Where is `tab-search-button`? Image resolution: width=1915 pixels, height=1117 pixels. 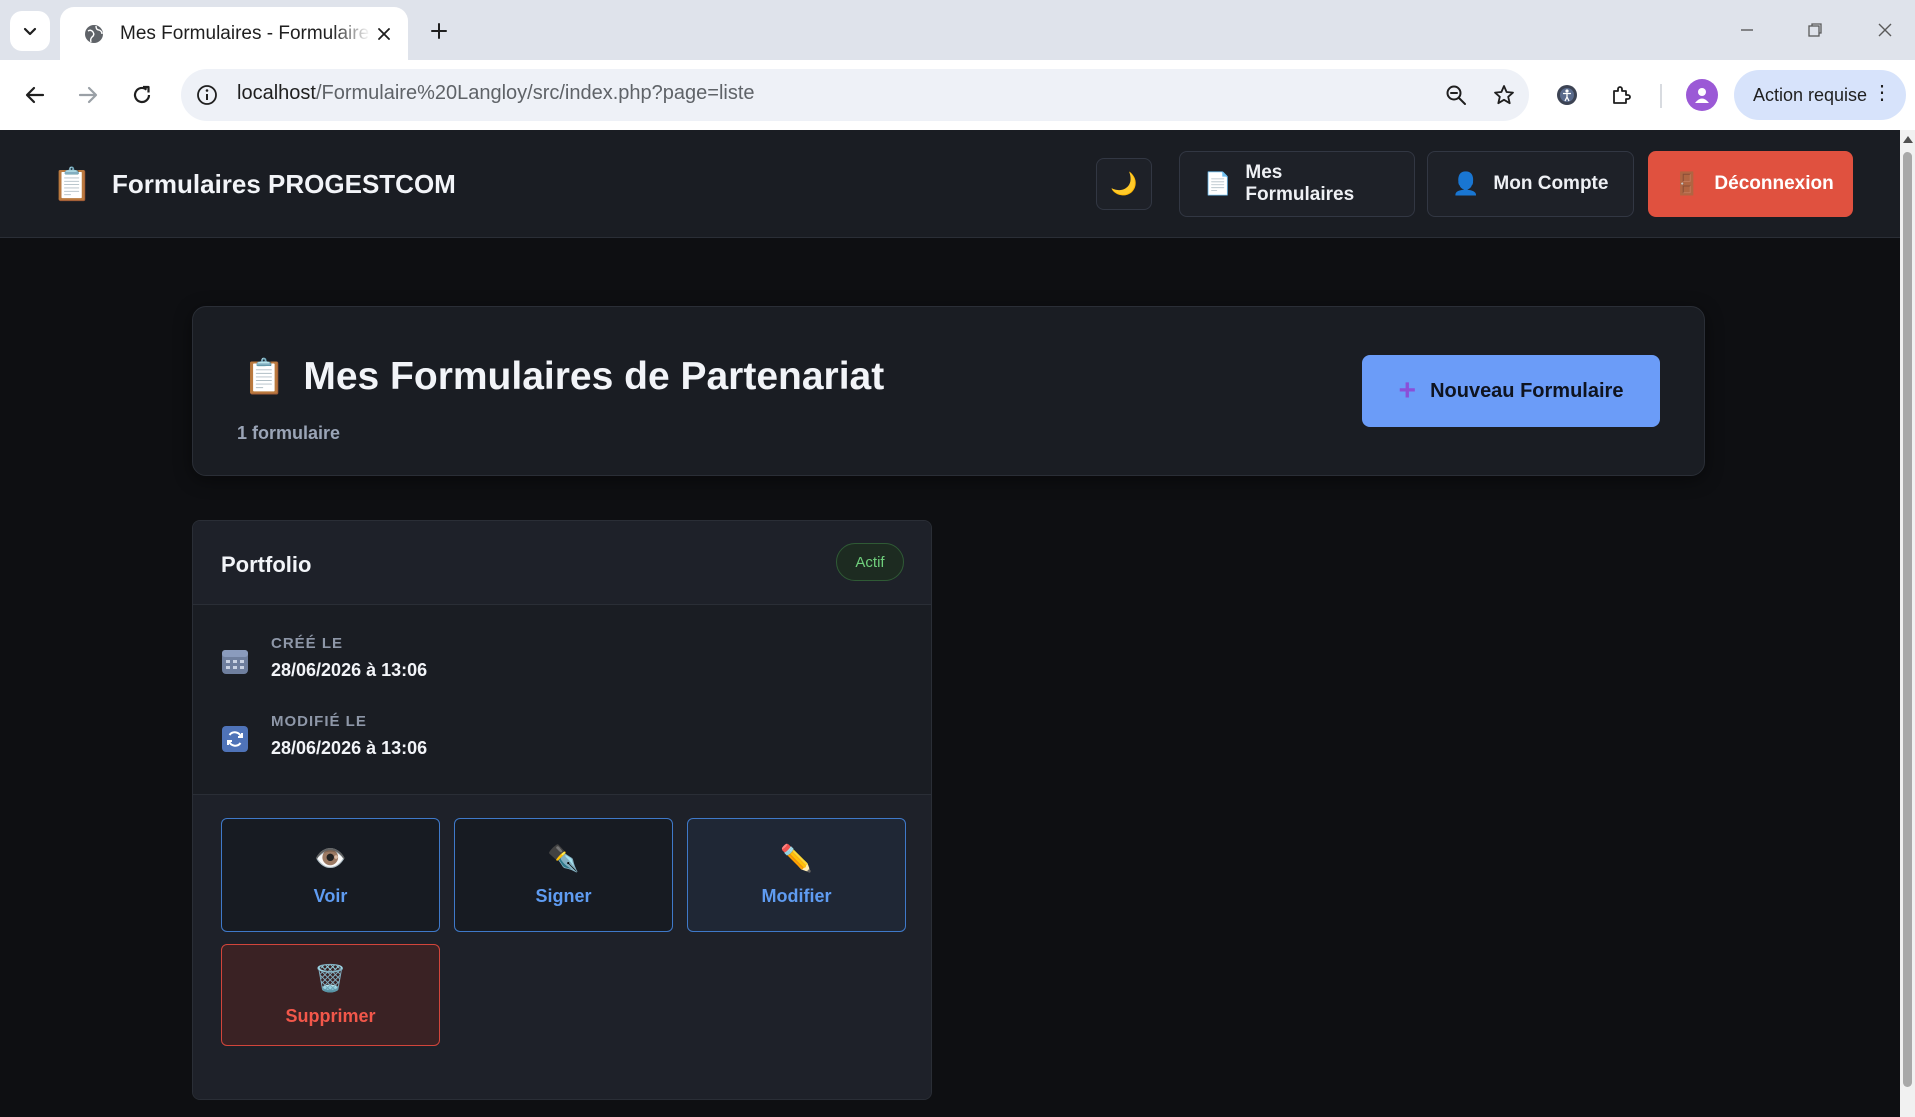
tab-search-button is located at coordinates (30, 31).